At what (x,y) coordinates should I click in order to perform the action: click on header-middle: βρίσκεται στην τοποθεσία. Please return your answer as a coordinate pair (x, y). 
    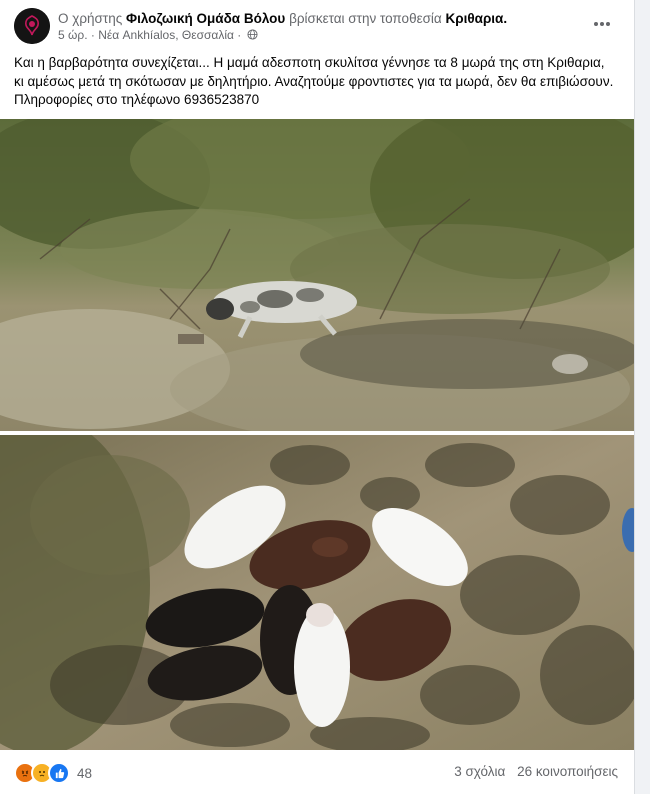
    Looking at the image, I should click on (365, 18).